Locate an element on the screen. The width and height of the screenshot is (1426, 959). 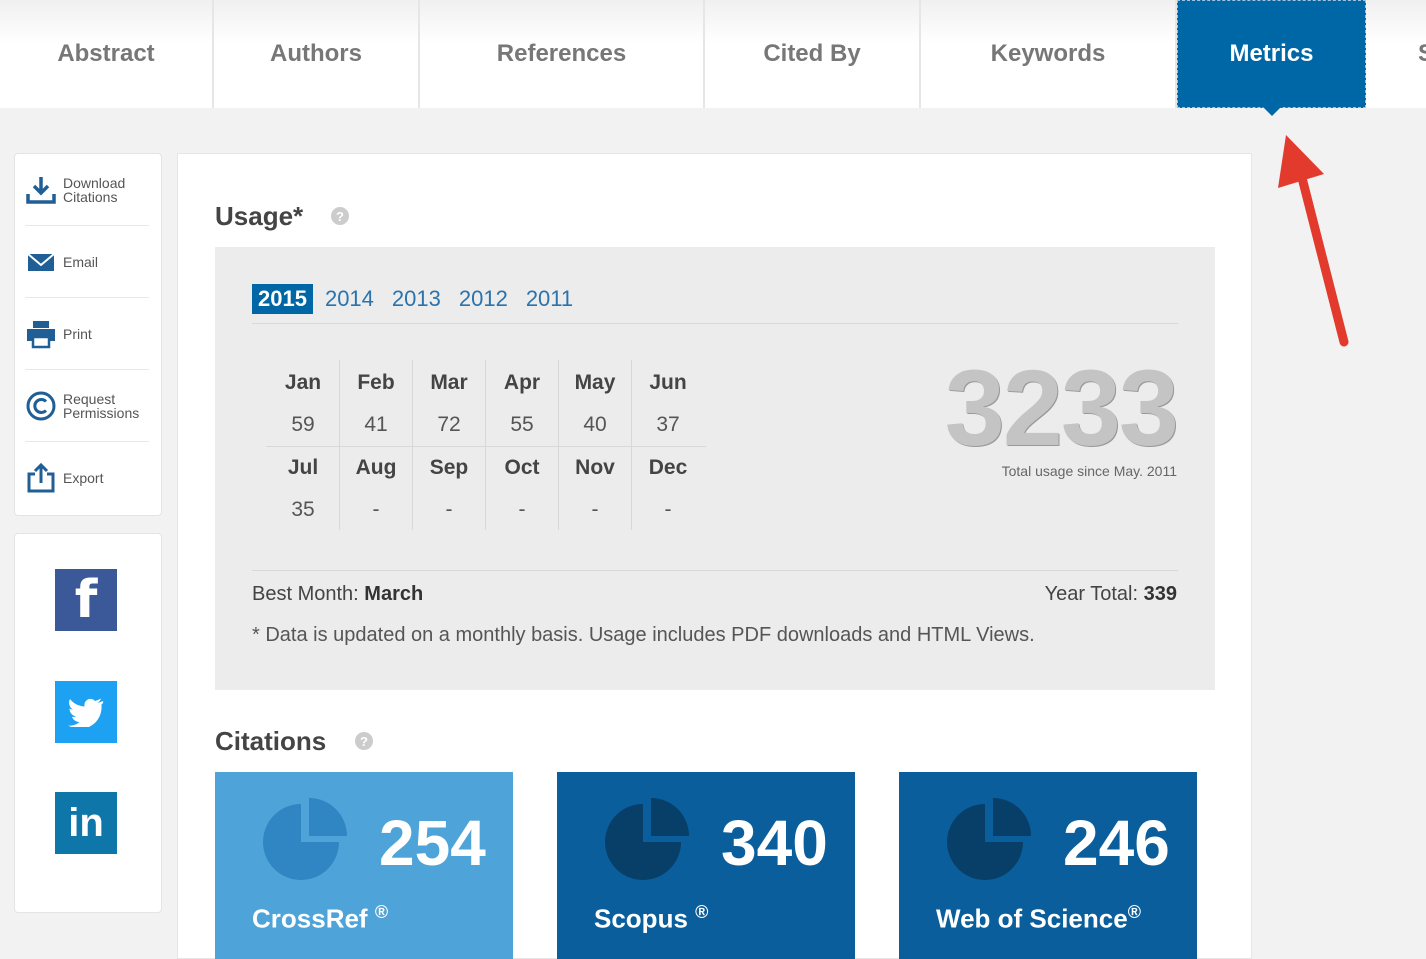
twitter-icon is located at coordinates (86, 712).